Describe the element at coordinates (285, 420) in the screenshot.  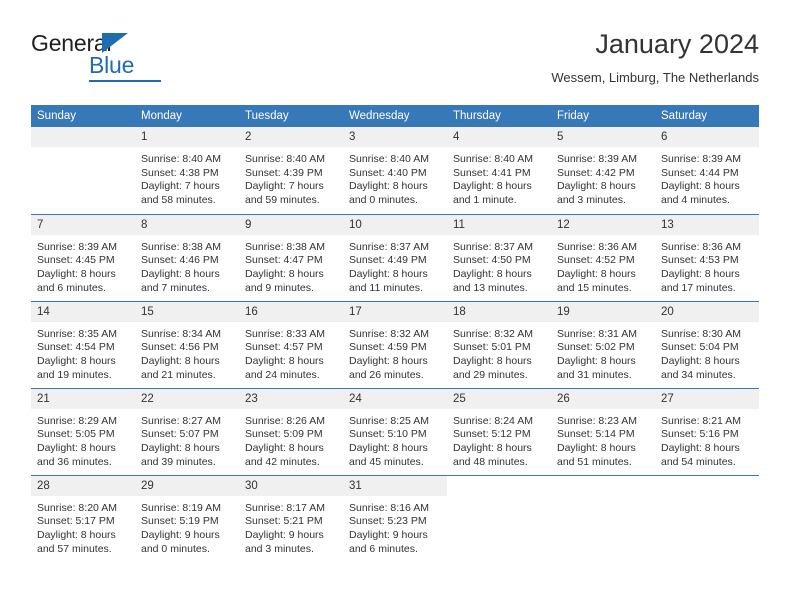
I see `sunrise-time: Sunrise: 8:26 AM` at that location.